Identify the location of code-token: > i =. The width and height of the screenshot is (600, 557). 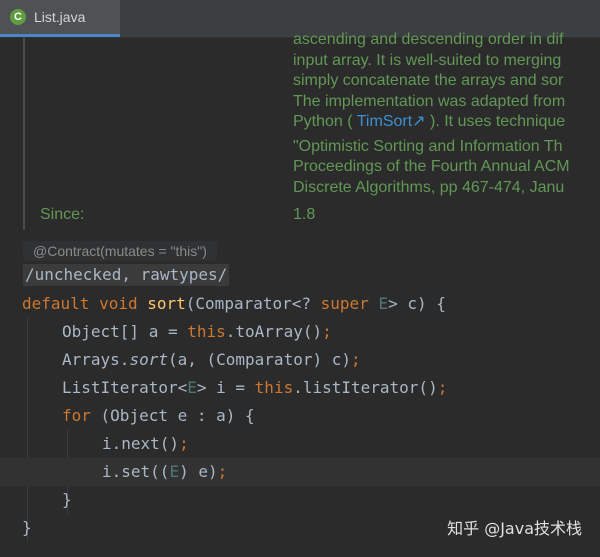
(225, 387).